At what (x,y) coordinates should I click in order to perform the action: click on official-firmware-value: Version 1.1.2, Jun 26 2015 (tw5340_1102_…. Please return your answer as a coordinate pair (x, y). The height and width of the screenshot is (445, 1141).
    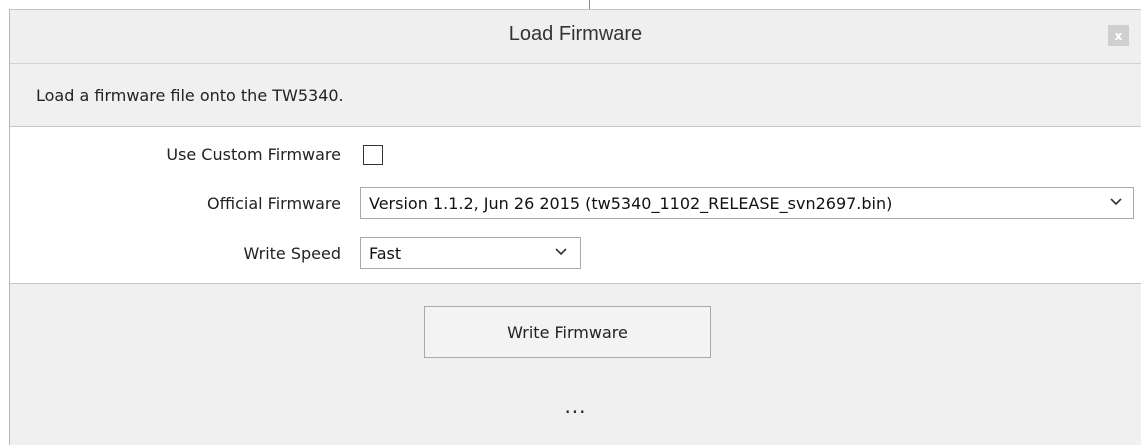
    Looking at the image, I should click on (631, 203).